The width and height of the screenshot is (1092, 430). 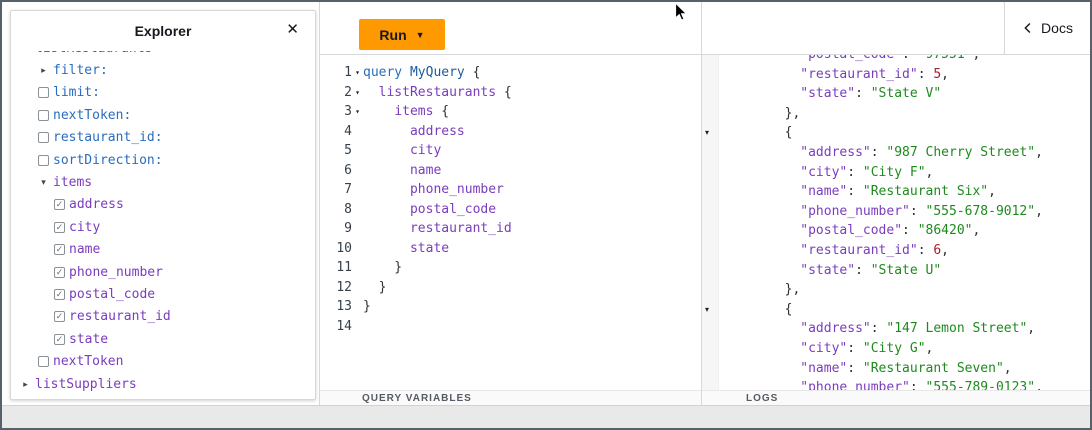 I want to click on editor-code-line: 4 address, so click(x=510, y=132).